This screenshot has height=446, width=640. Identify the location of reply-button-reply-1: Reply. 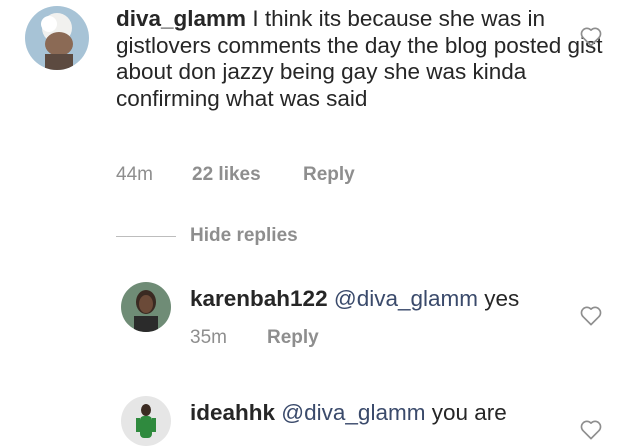
(293, 338).